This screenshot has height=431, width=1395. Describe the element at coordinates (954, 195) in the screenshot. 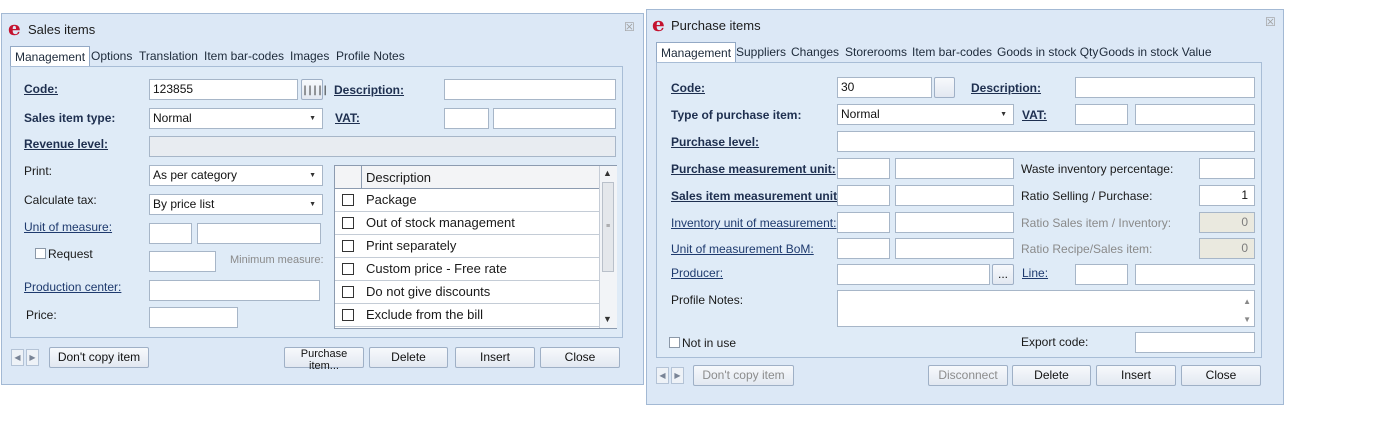

I see `sales-item-measurement-unit-description-field` at that location.